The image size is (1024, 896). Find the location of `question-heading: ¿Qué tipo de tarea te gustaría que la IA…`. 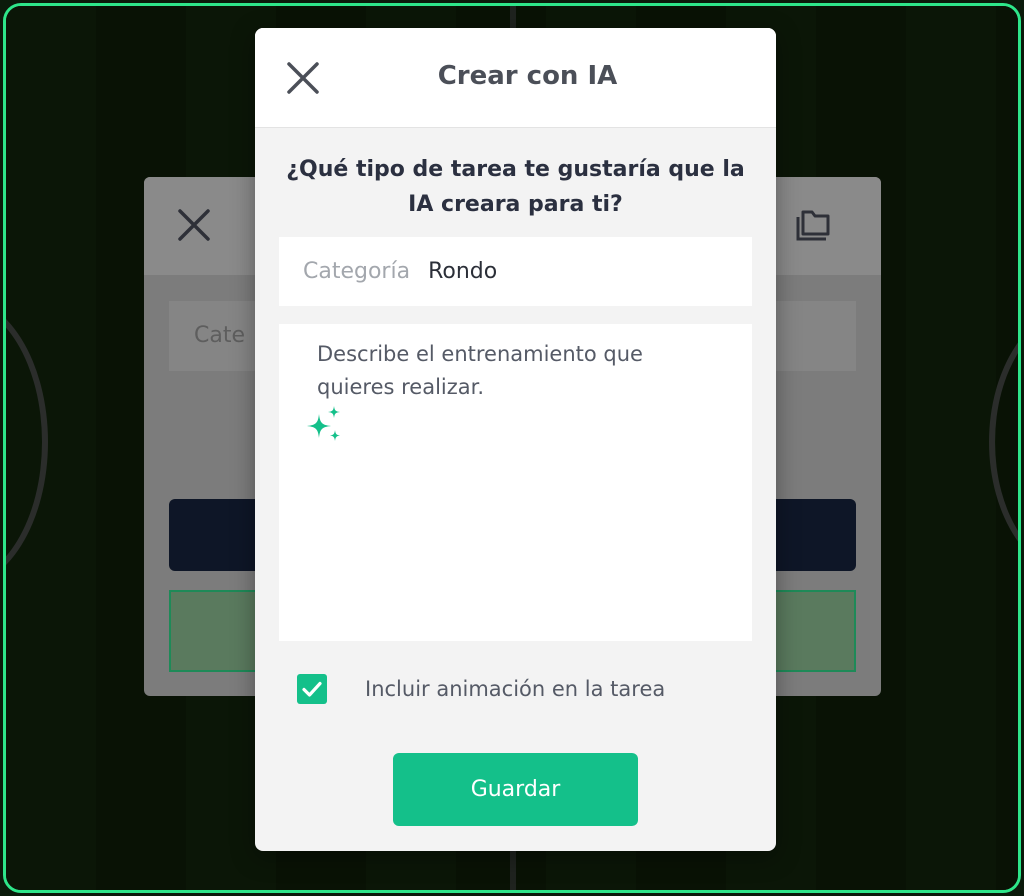

question-heading: ¿Qué tipo de tarea te gustaría que la IA… is located at coordinates (515, 187).